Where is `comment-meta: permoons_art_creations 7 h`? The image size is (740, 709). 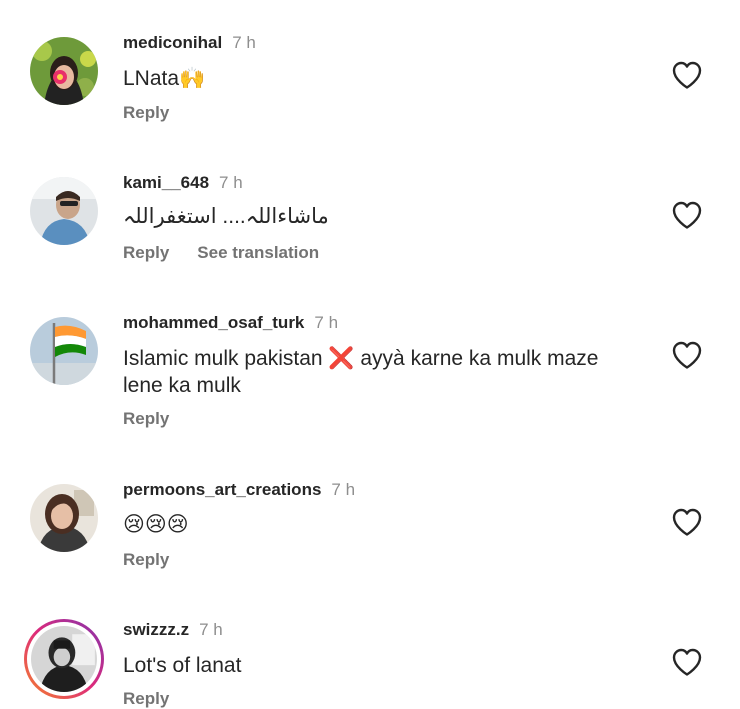
comment-meta: permoons_art_creations 7 h is located at coordinates (239, 490).